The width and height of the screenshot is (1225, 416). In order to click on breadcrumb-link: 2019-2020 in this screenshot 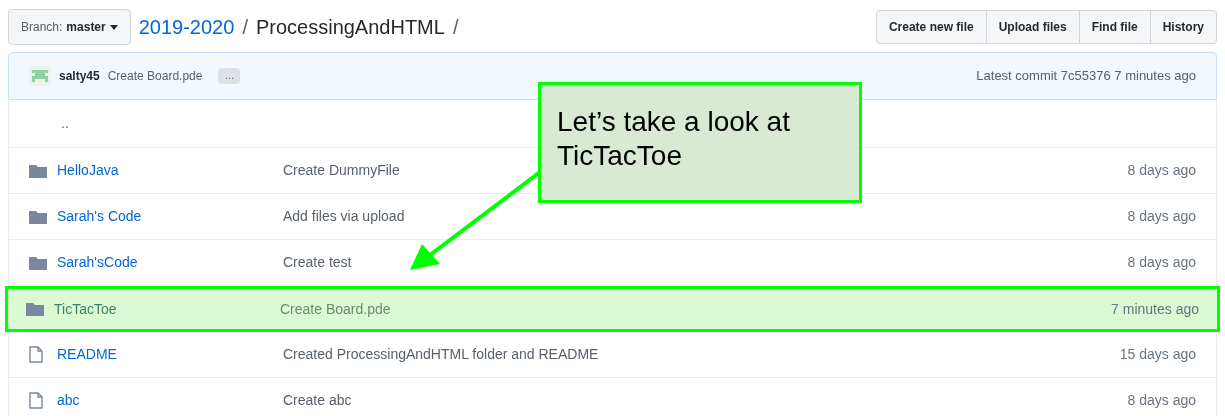, I will do `click(186, 27)`.